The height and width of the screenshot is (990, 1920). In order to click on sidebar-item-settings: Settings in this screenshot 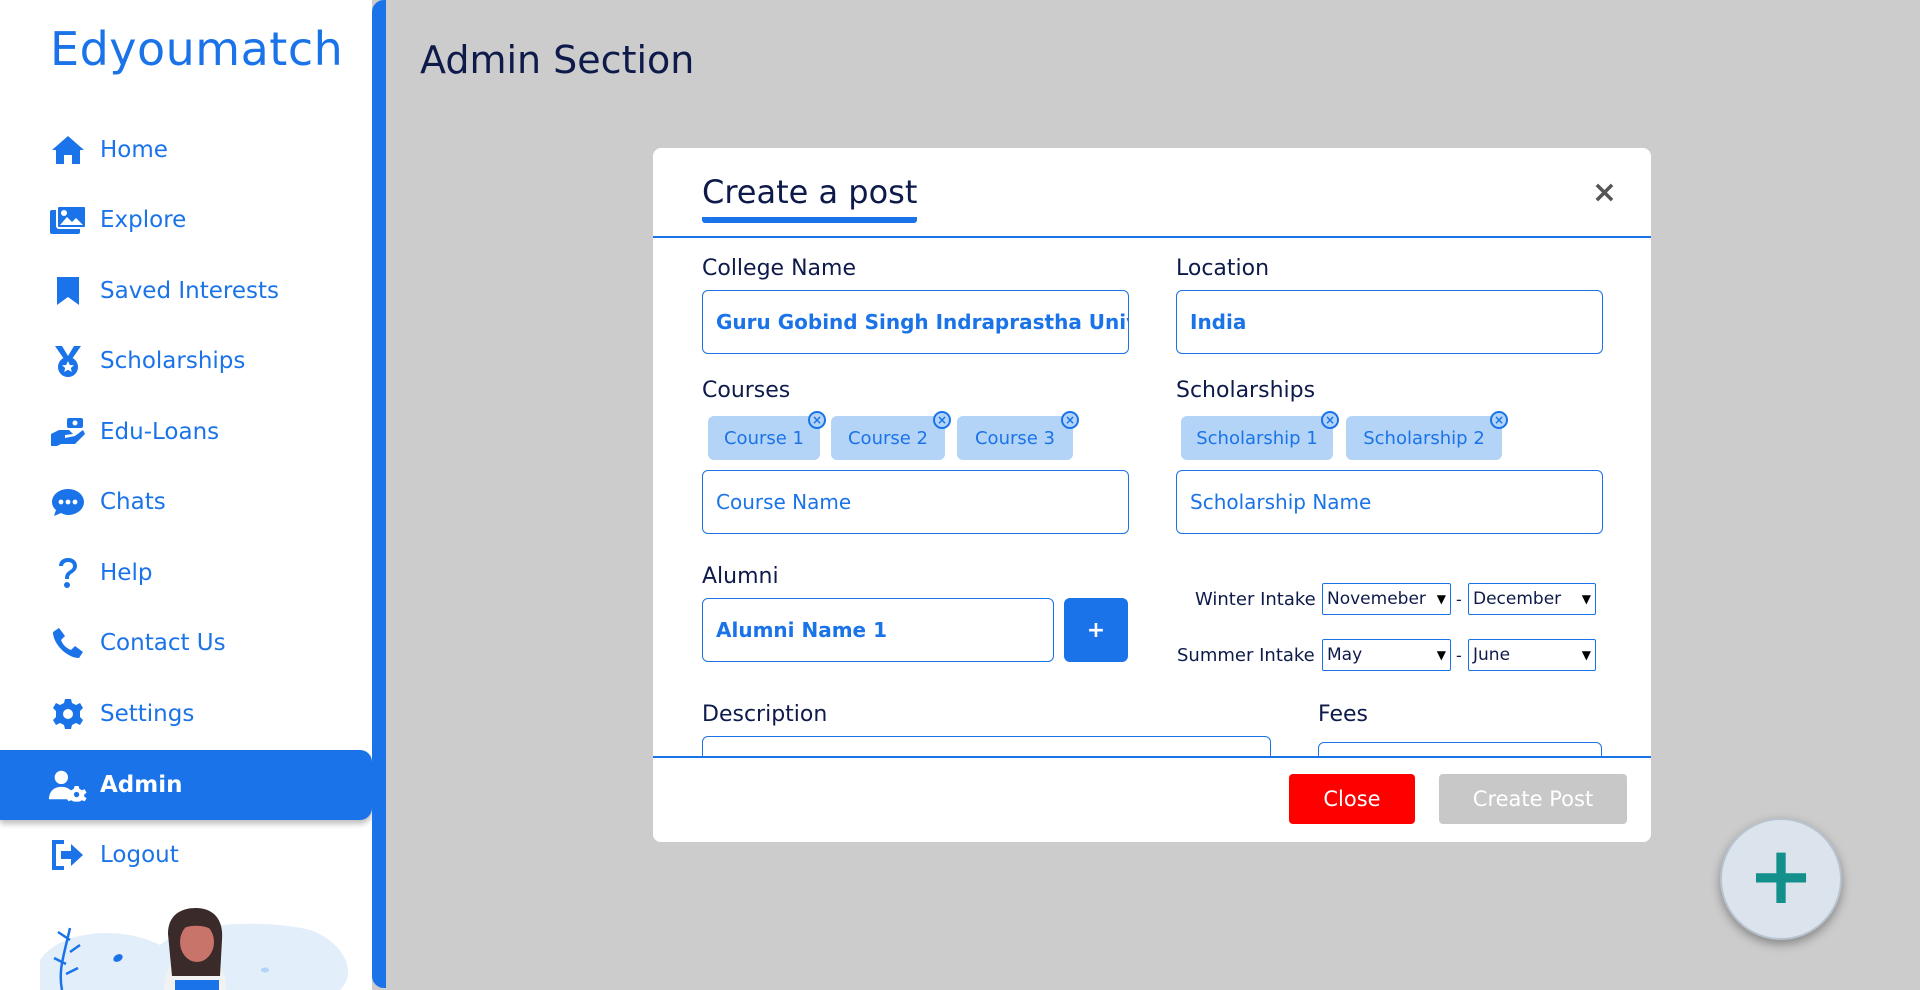, I will do `click(186, 714)`.